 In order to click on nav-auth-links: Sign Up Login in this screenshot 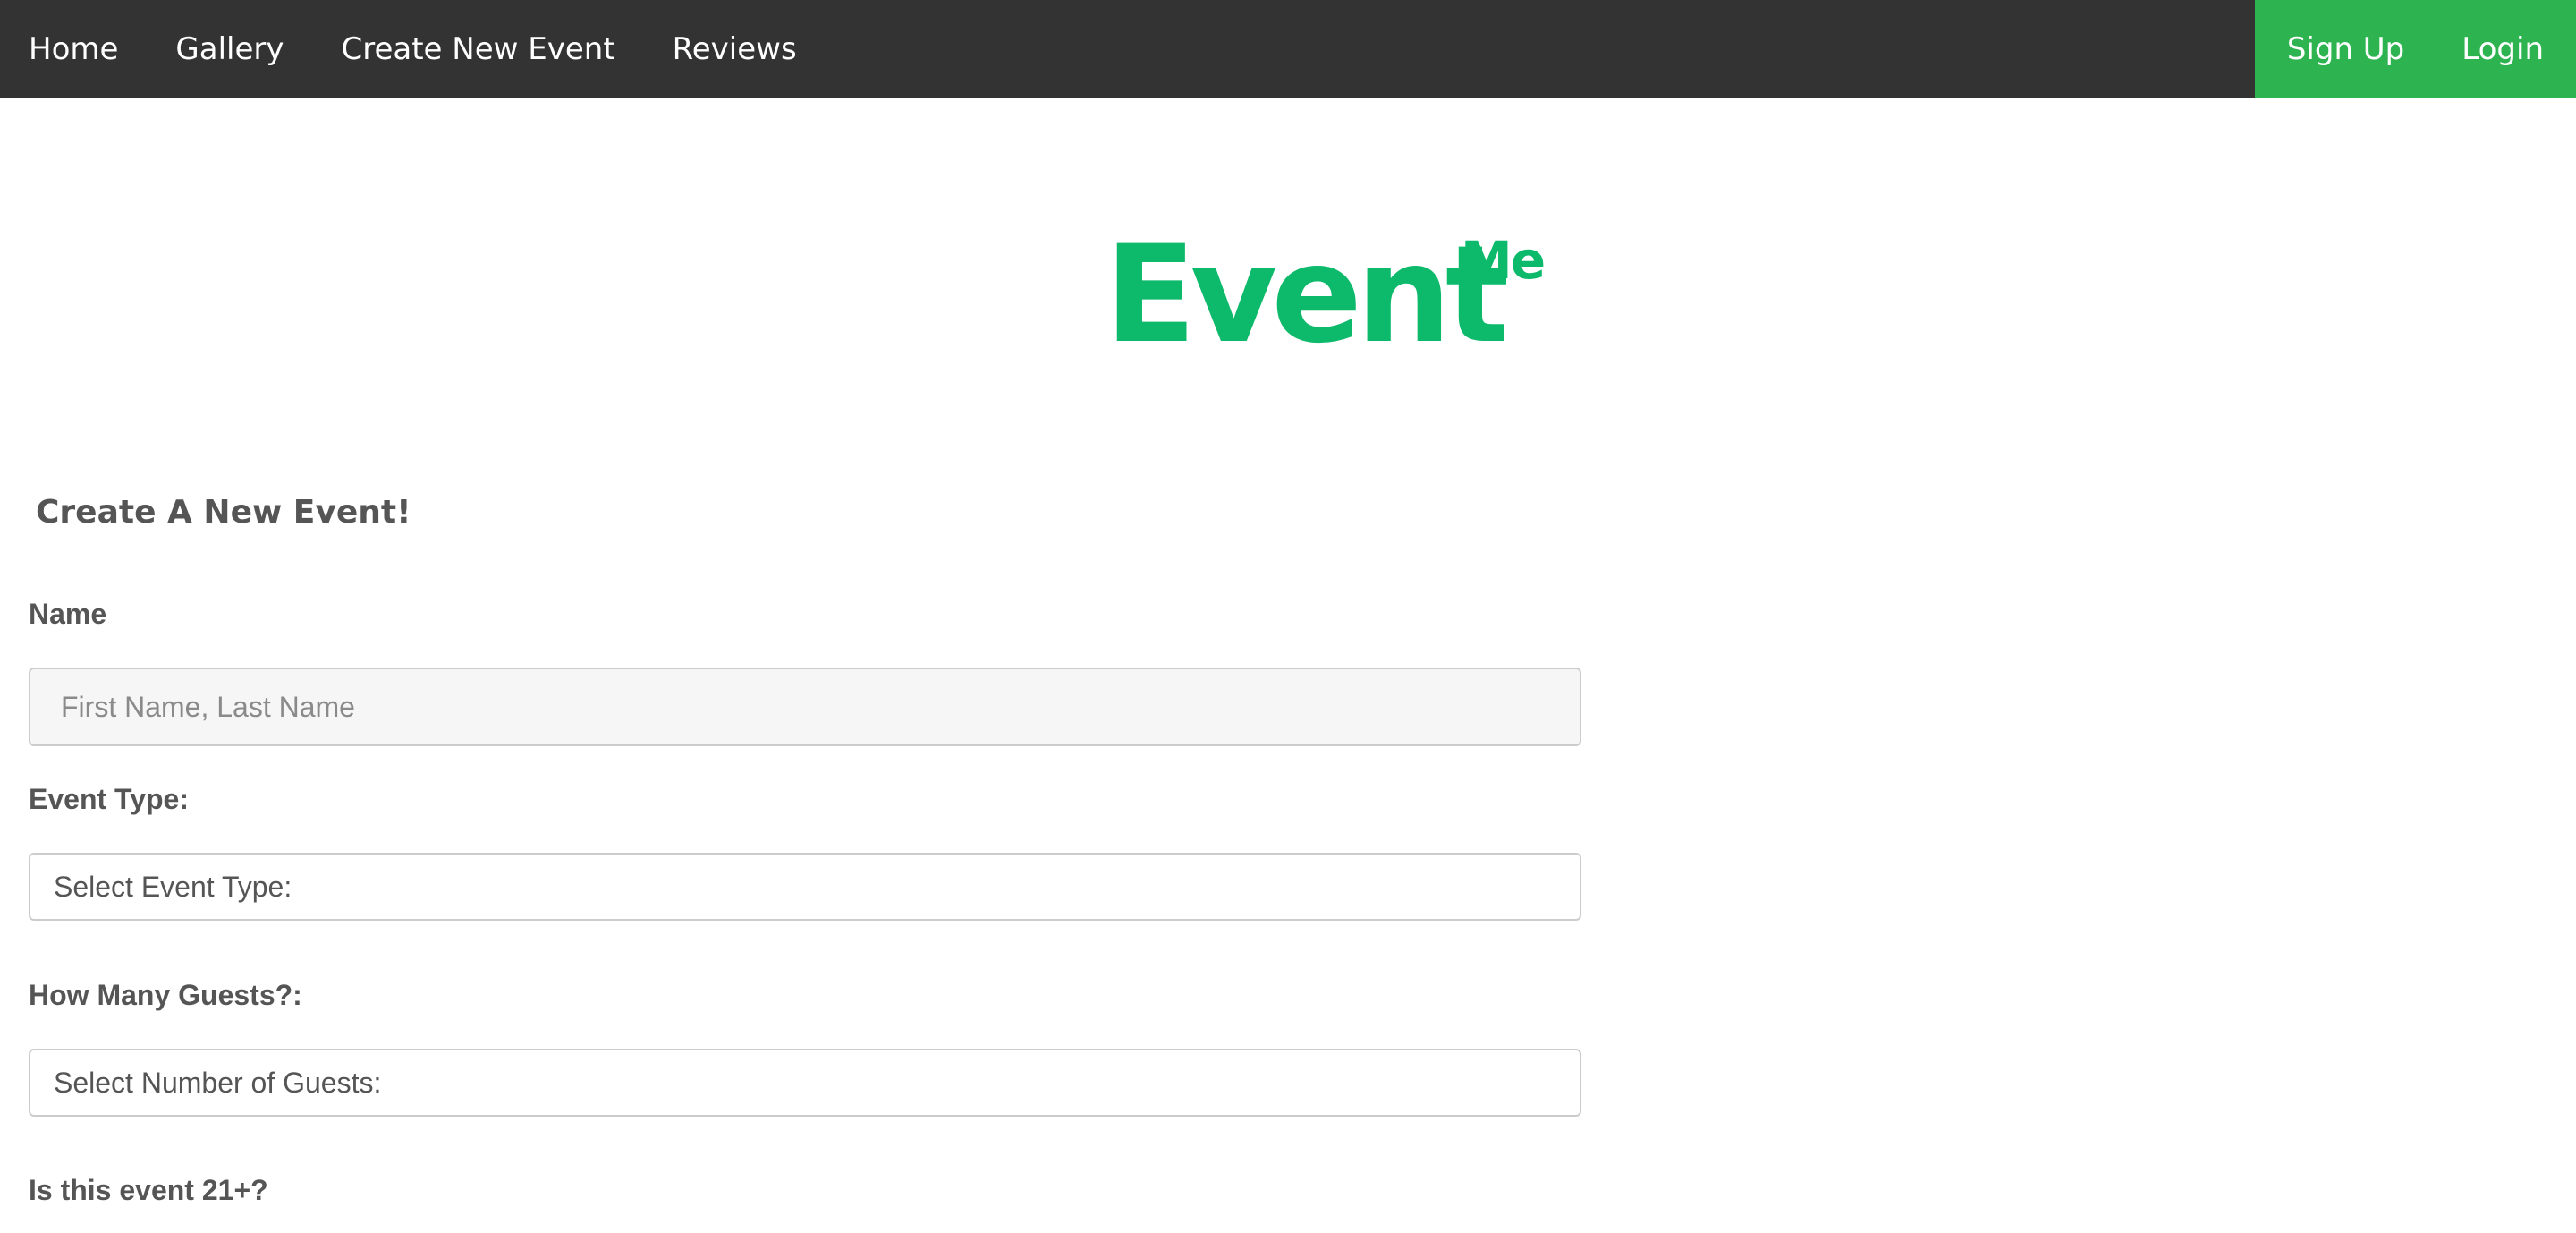, I will do `click(2415, 49)`.